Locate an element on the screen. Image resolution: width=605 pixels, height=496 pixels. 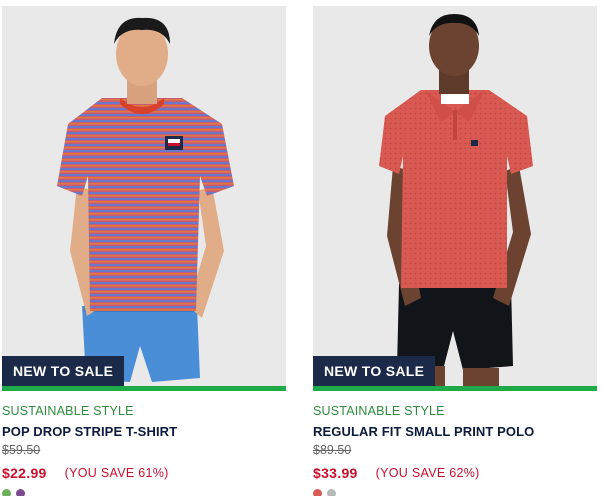
sale-price: $33.99 is located at coordinates (335, 473).